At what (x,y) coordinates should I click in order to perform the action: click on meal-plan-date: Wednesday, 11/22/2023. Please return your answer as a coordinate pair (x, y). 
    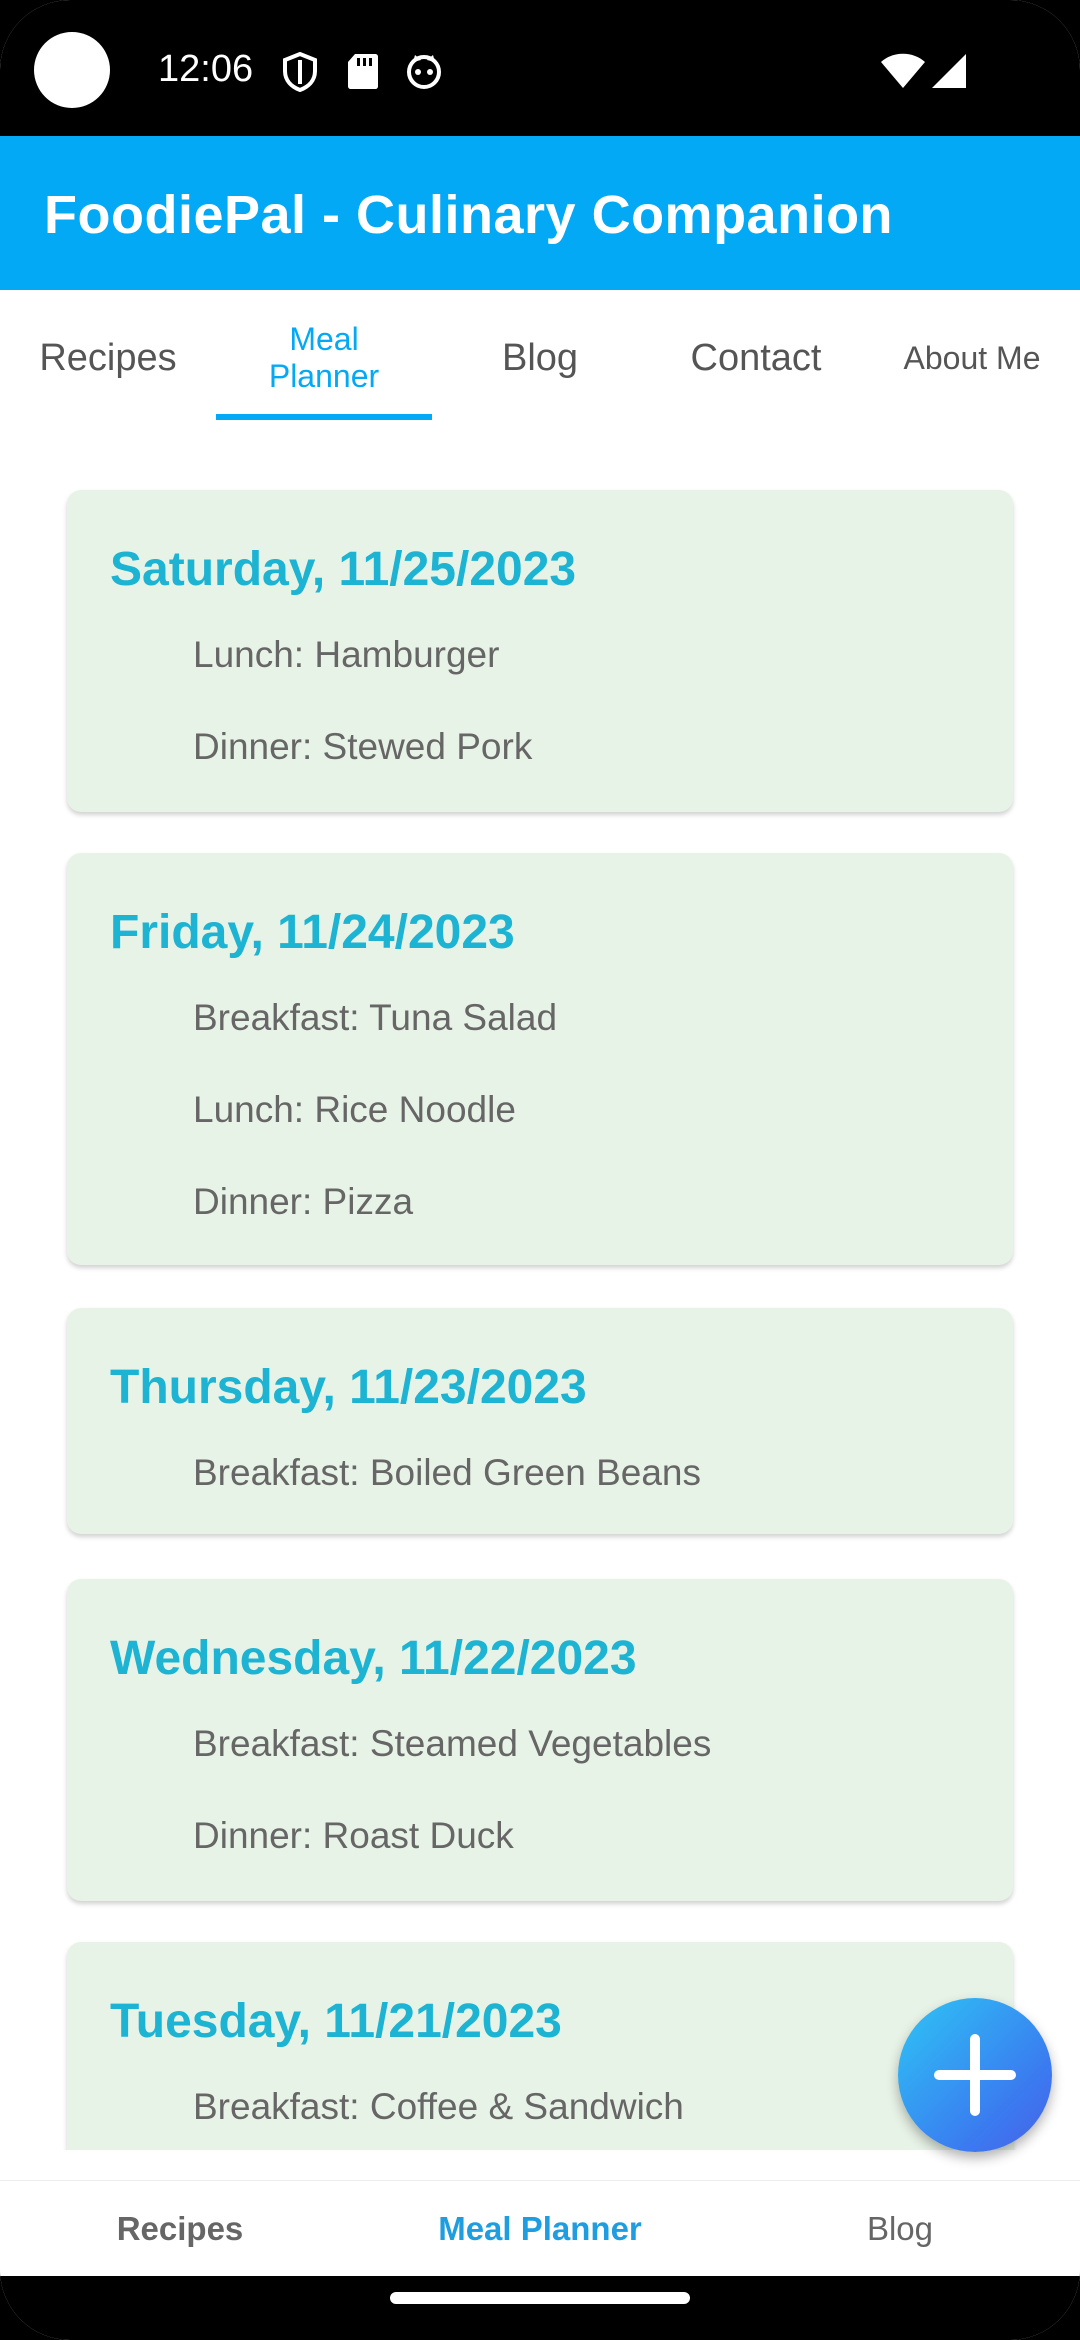
    Looking at the image, I should click on (373, 1658).